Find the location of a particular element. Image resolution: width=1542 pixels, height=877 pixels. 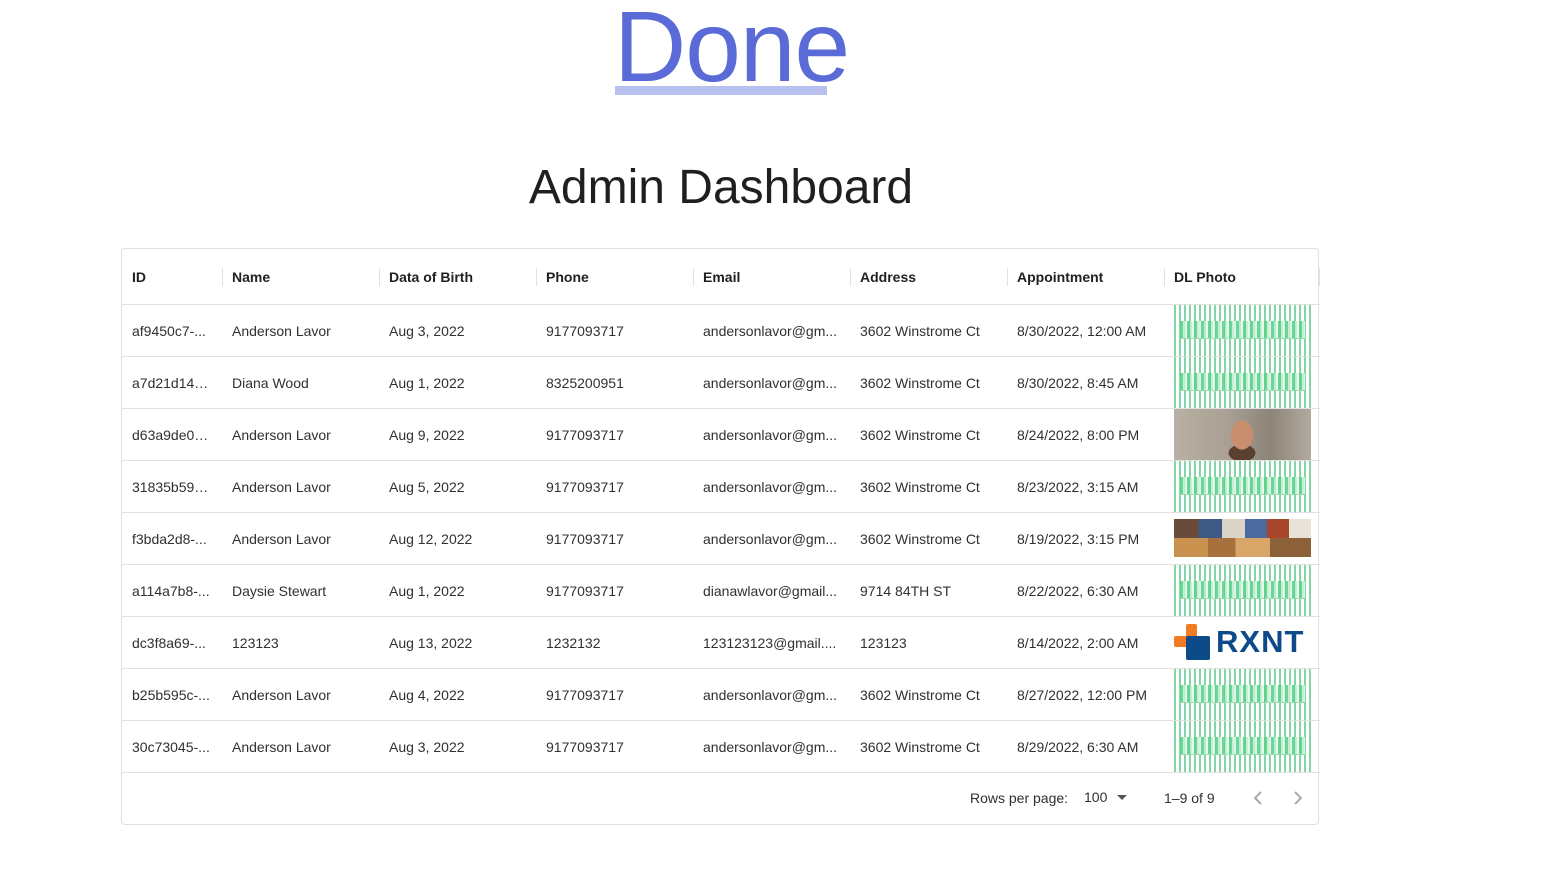

cell-appointment: 8/22/2022, 6:30 AM is located at coordinates (1085, 590).